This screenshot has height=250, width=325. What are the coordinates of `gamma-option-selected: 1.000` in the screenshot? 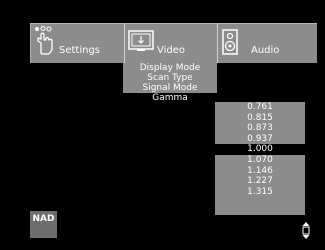 It's located at (260, 149).